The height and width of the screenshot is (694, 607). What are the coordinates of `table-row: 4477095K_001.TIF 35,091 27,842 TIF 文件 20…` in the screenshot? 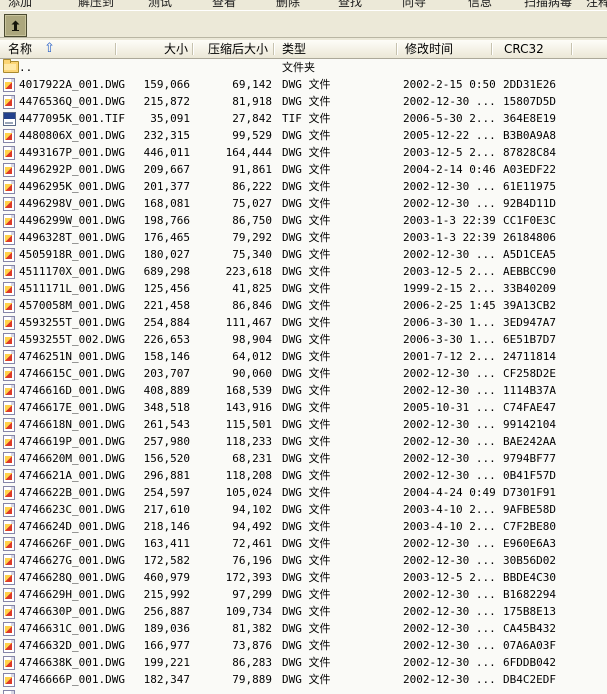 It's located at (303, 118).